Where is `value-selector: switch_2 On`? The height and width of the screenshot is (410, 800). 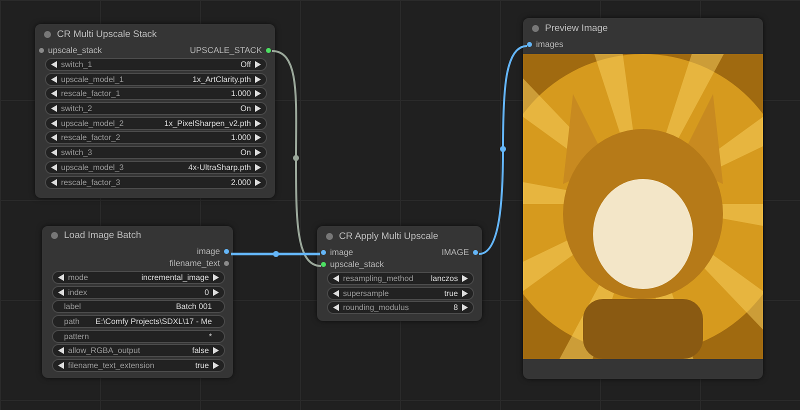 value-selector: switch_2 On is located at coordinates (156, 109).